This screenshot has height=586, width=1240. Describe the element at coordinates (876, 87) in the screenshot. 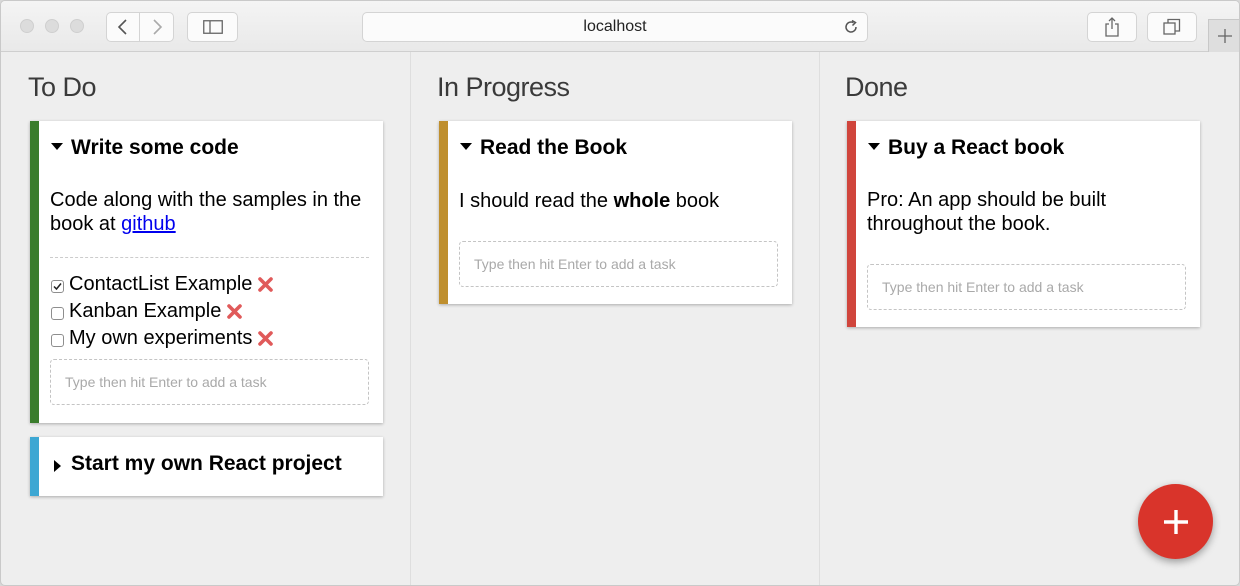

I see `list-title: Done` at that location.